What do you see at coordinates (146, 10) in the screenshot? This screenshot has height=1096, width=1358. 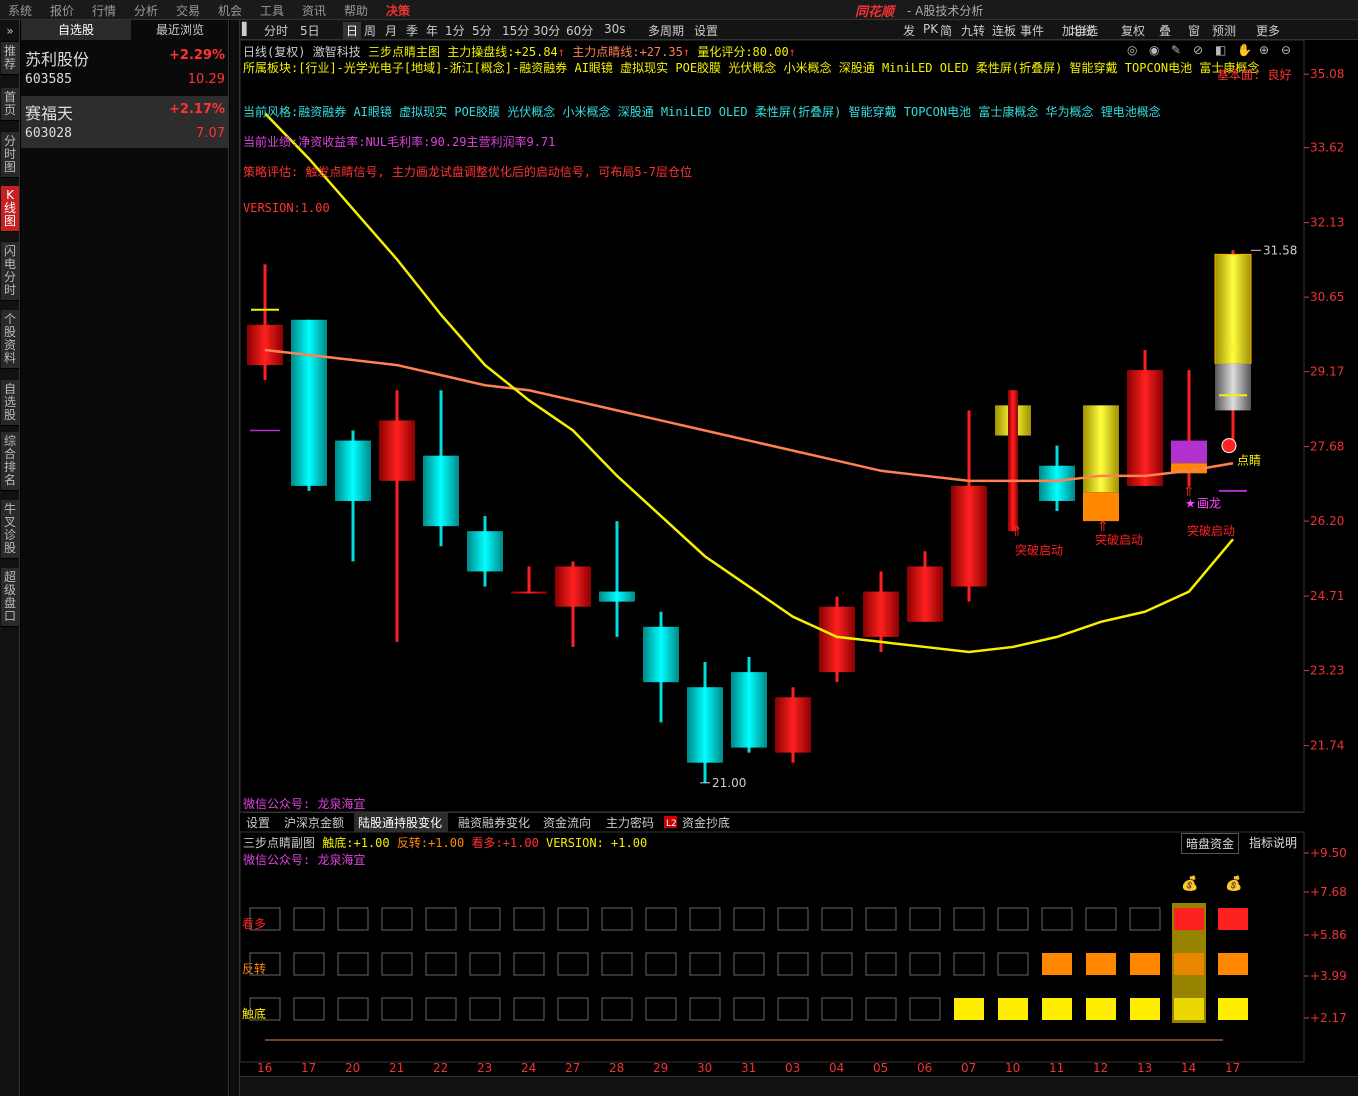 I see `menu-item: 分析` at bounding box center [146, 10].